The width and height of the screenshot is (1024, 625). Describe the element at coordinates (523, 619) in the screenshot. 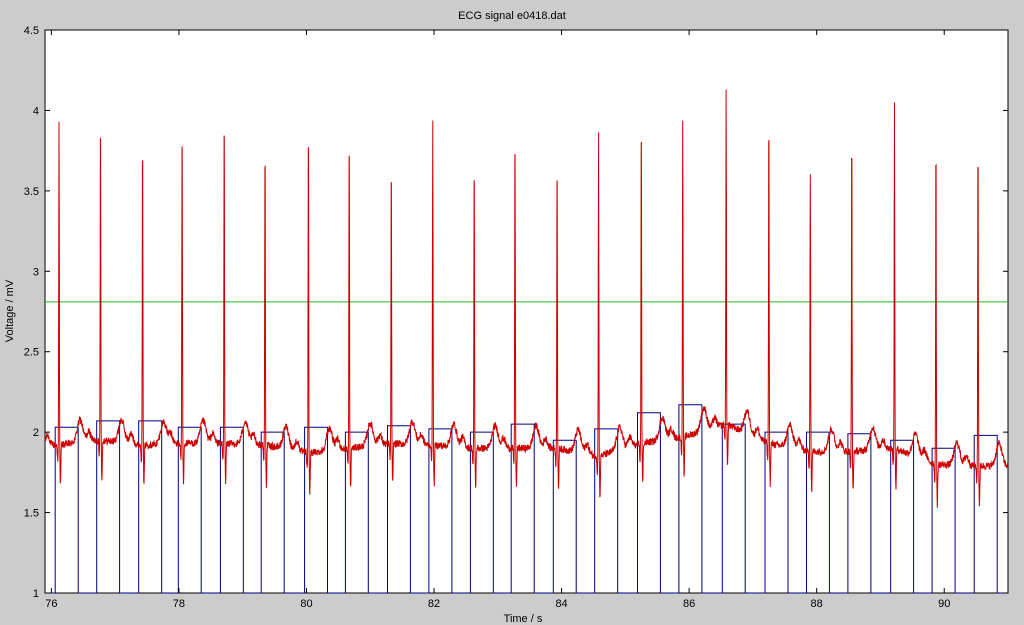

I see `x-axis-label: Time / s` at that location.